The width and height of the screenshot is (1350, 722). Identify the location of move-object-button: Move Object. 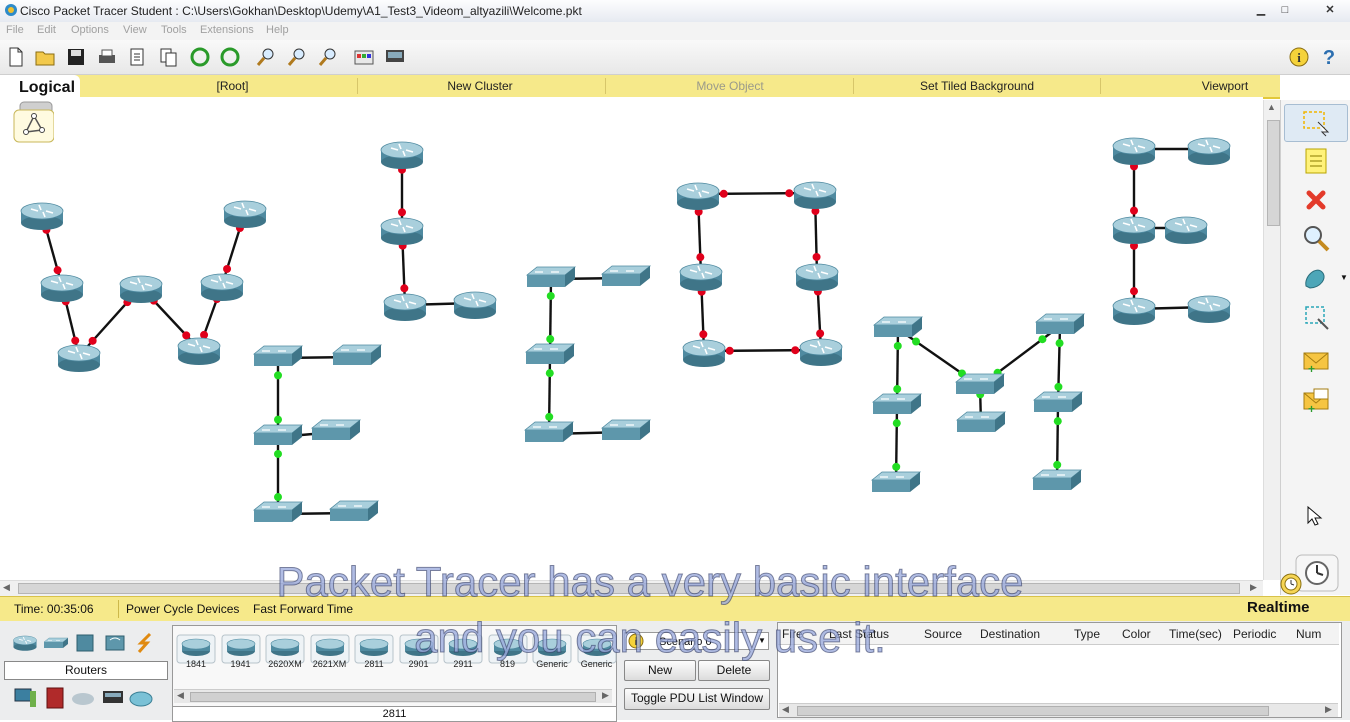
(730, 86).